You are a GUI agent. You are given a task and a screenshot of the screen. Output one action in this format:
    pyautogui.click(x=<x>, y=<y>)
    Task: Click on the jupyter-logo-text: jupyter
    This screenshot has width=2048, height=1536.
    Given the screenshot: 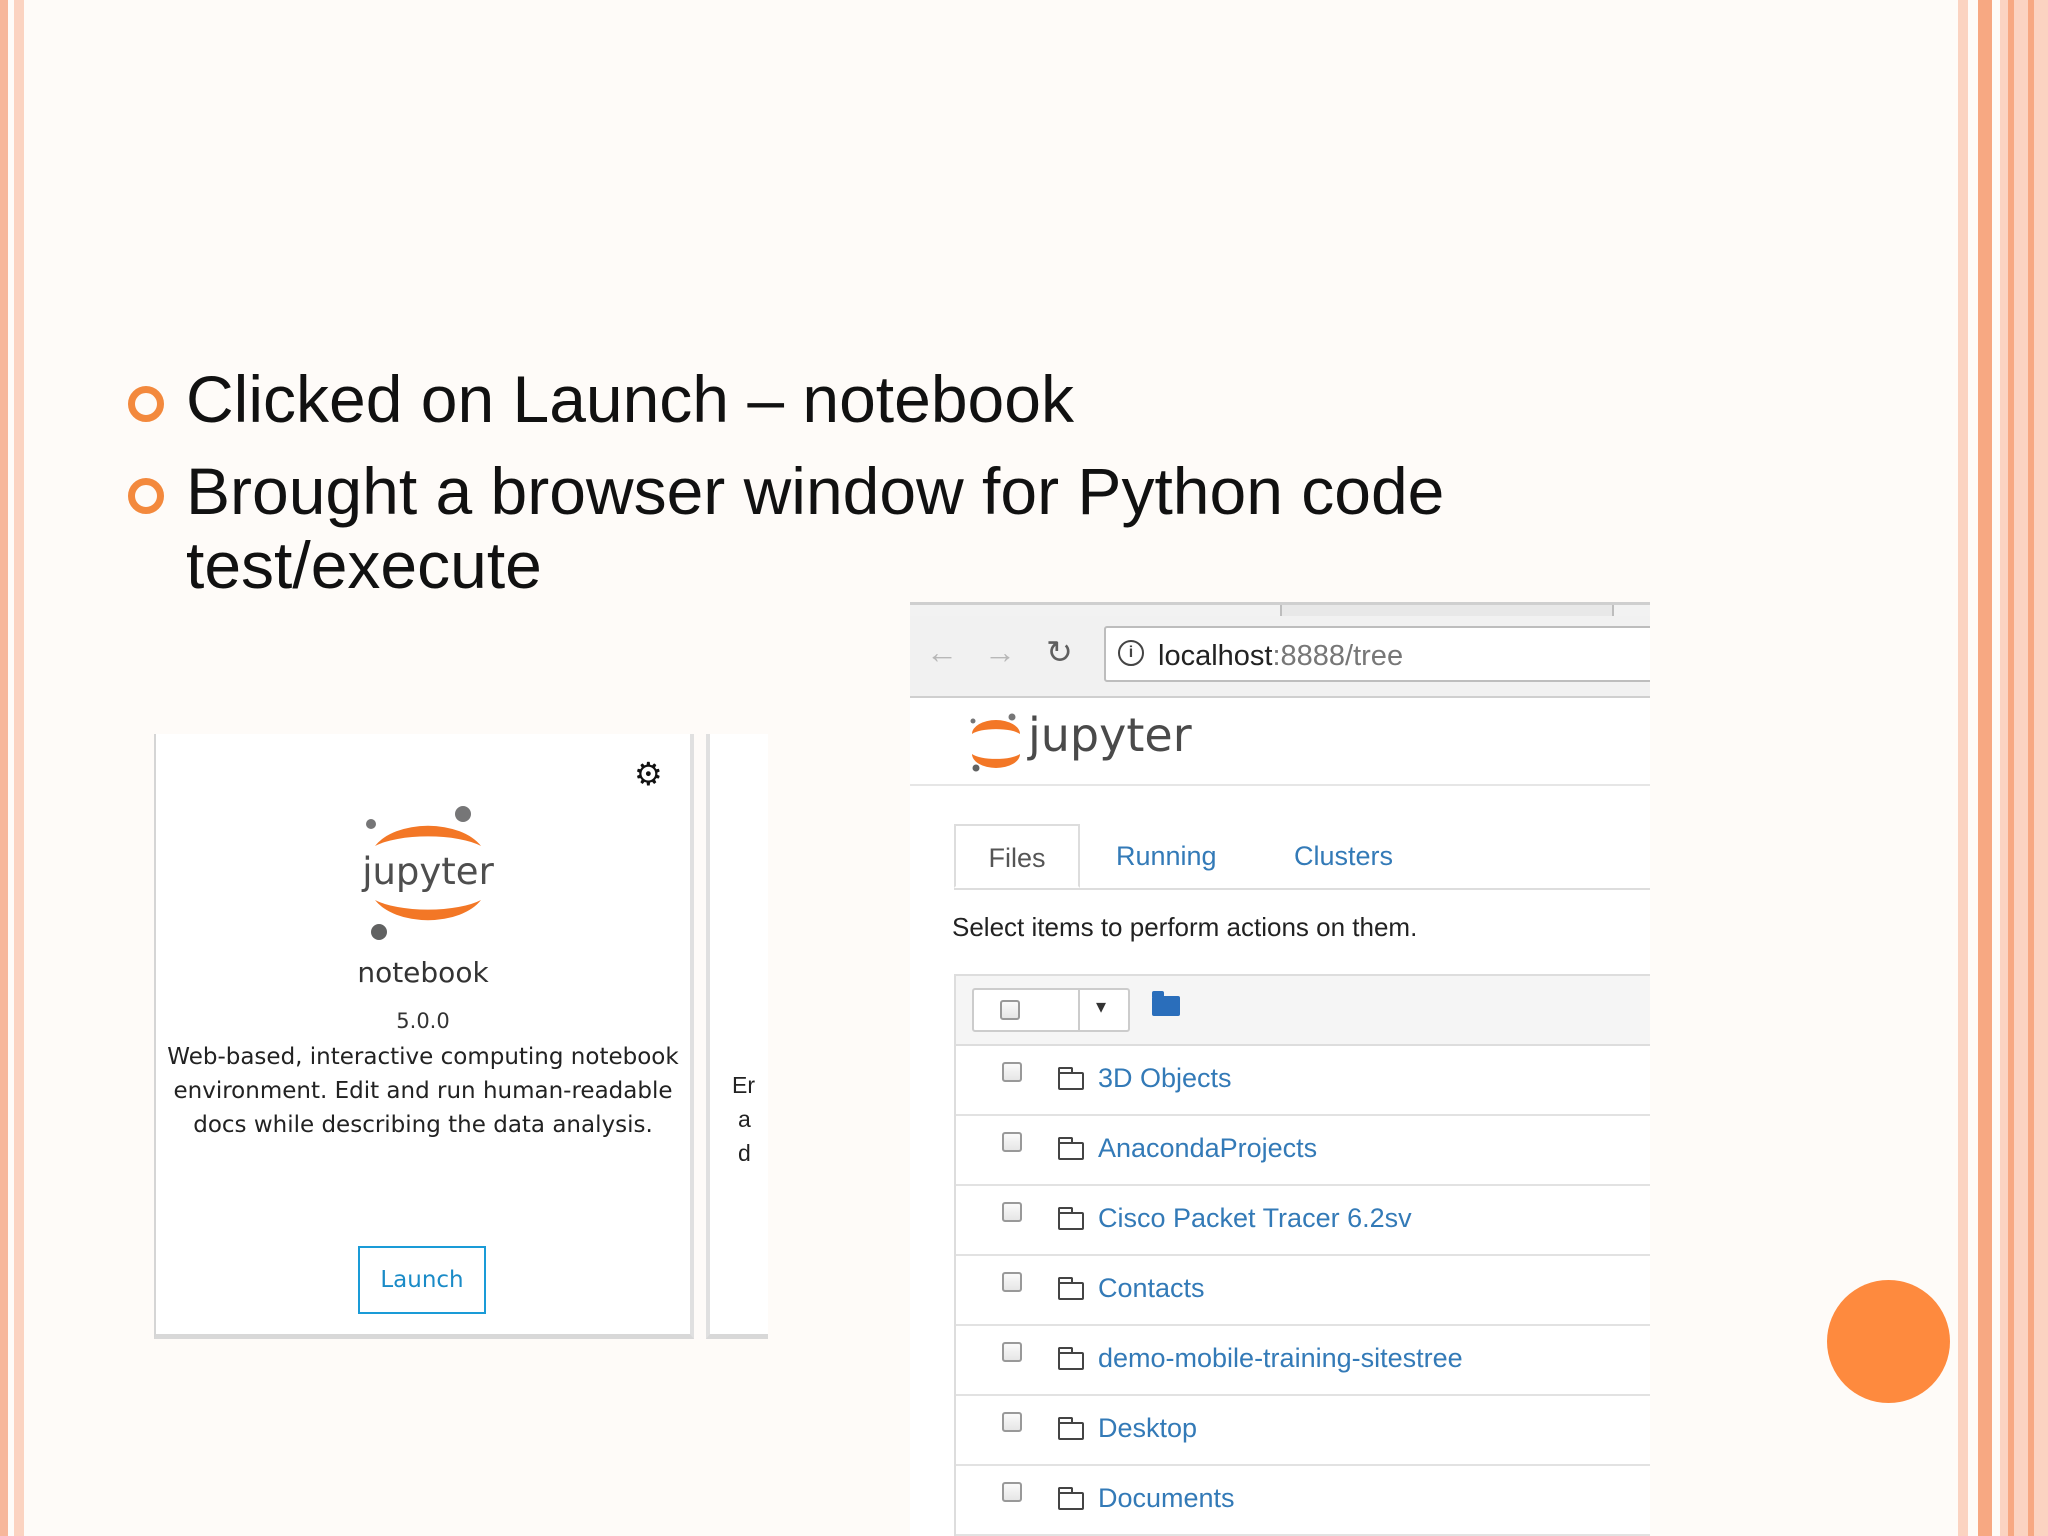 What is the action you would take?
    pyautogui.click(x=427, y=871)
    